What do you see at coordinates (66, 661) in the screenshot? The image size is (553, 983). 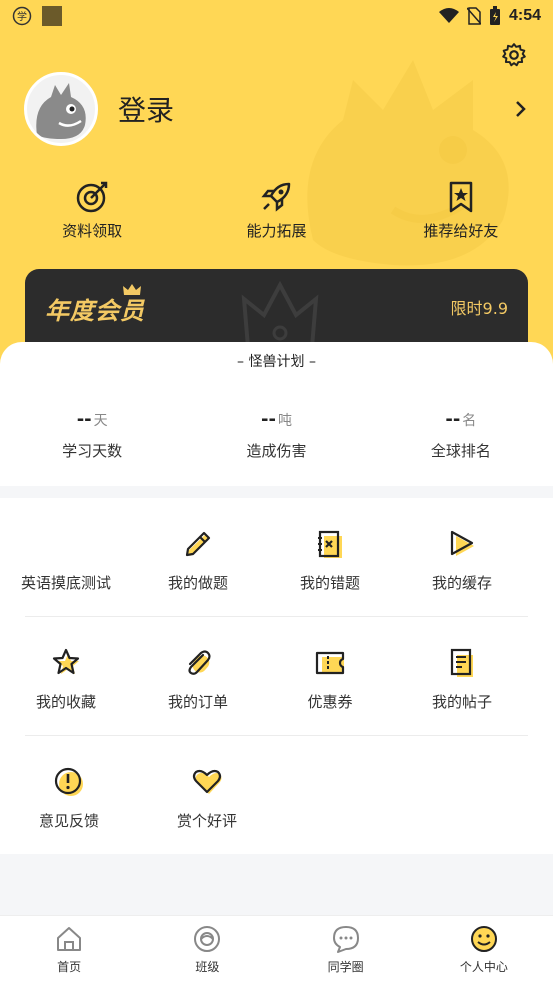 I see `star-icon` at bounding box center [66, 661].